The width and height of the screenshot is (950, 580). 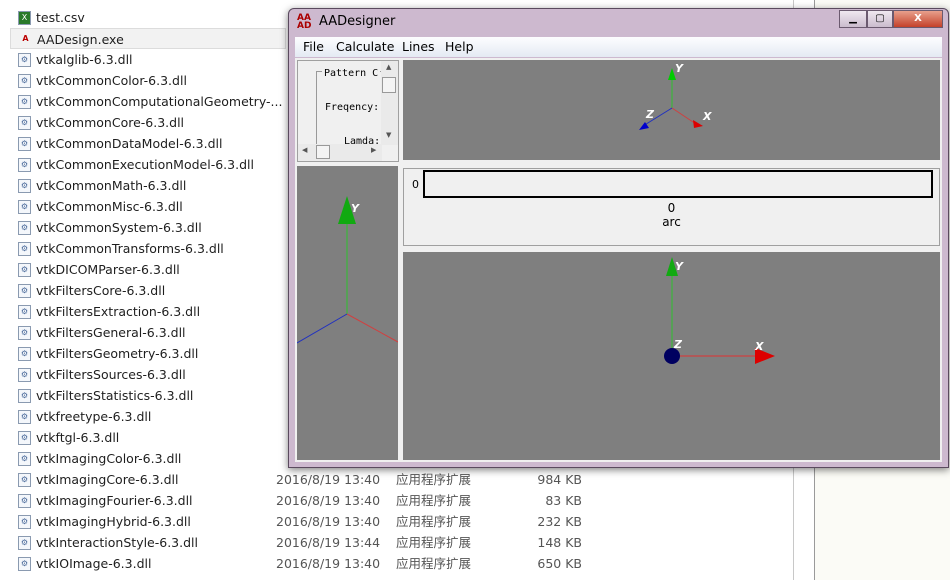 What do you see at coordinates (94, 416) in the screenshot?
I see `file-name: vtkfreetype-6.3.dll` at bounding box center [94, 416].